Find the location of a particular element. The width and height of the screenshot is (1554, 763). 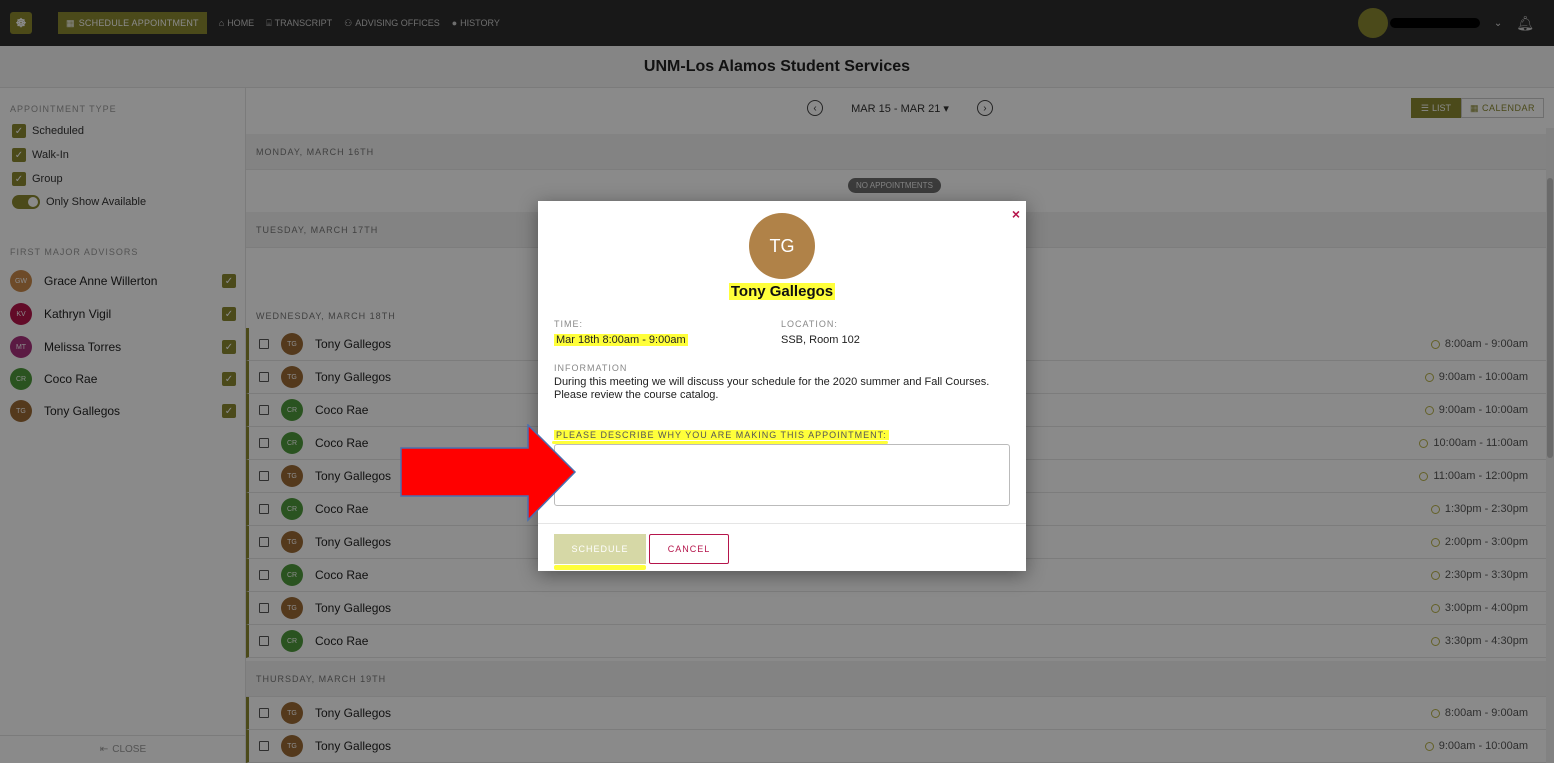

information-label: INFORMATION is located at coordinates (591, 368).